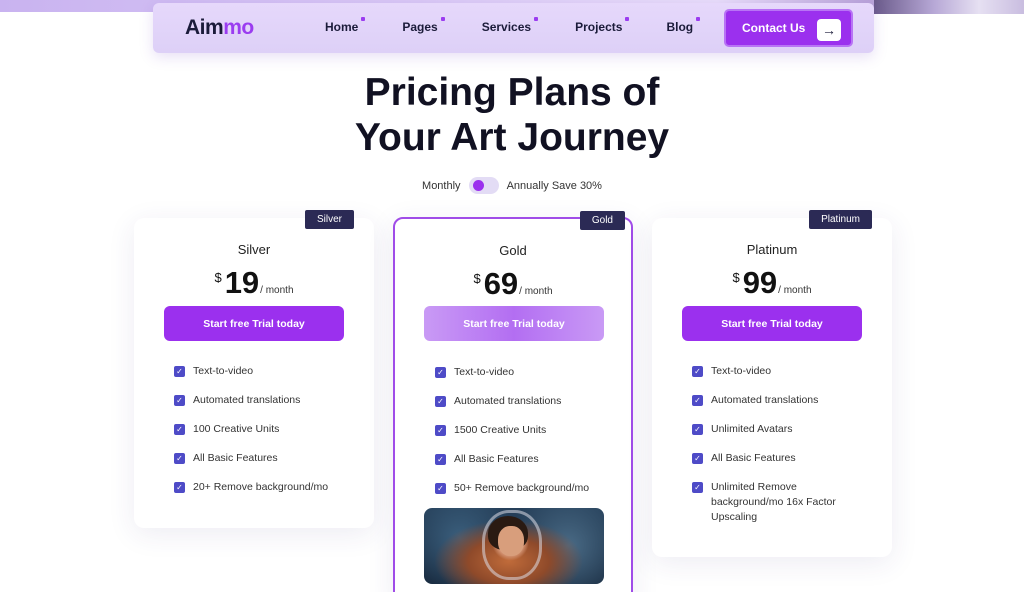  I want to click on feature-item: ✓ 20+ Remove background/mo, so click(254, 487).